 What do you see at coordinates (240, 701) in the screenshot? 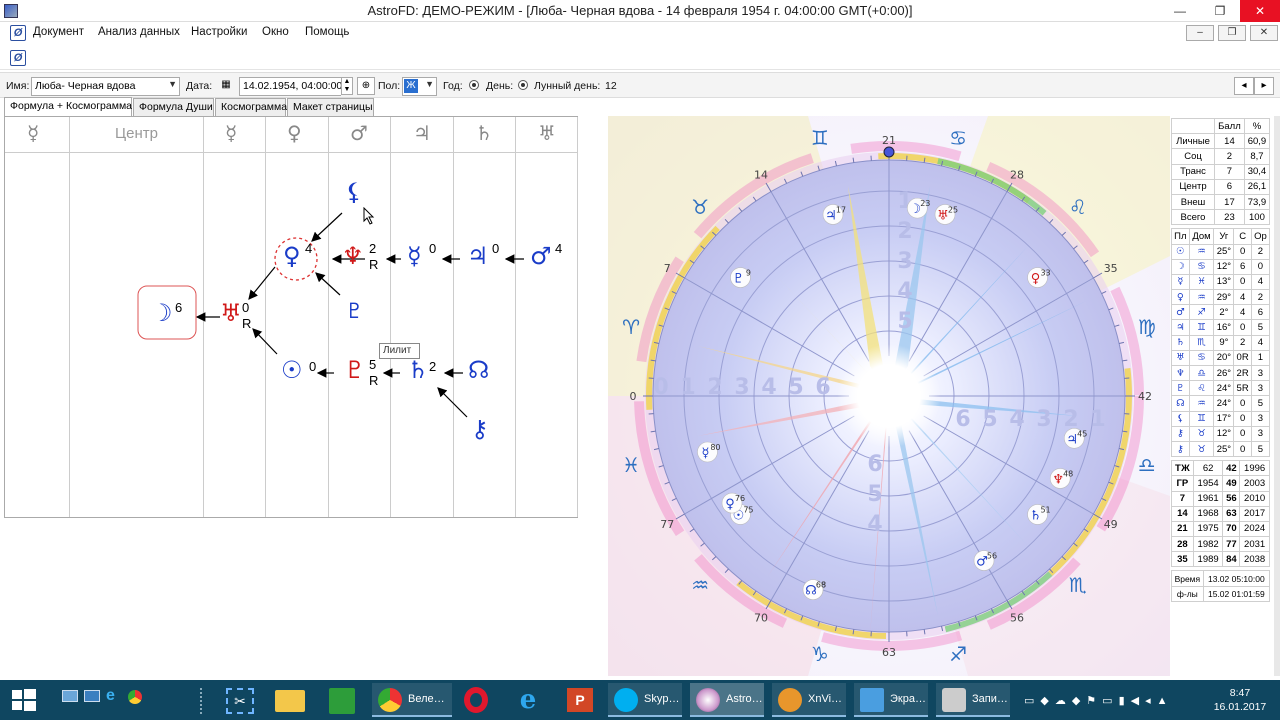
I see `snipping-tool-icon: ✂` at bounding box center [240, 701].